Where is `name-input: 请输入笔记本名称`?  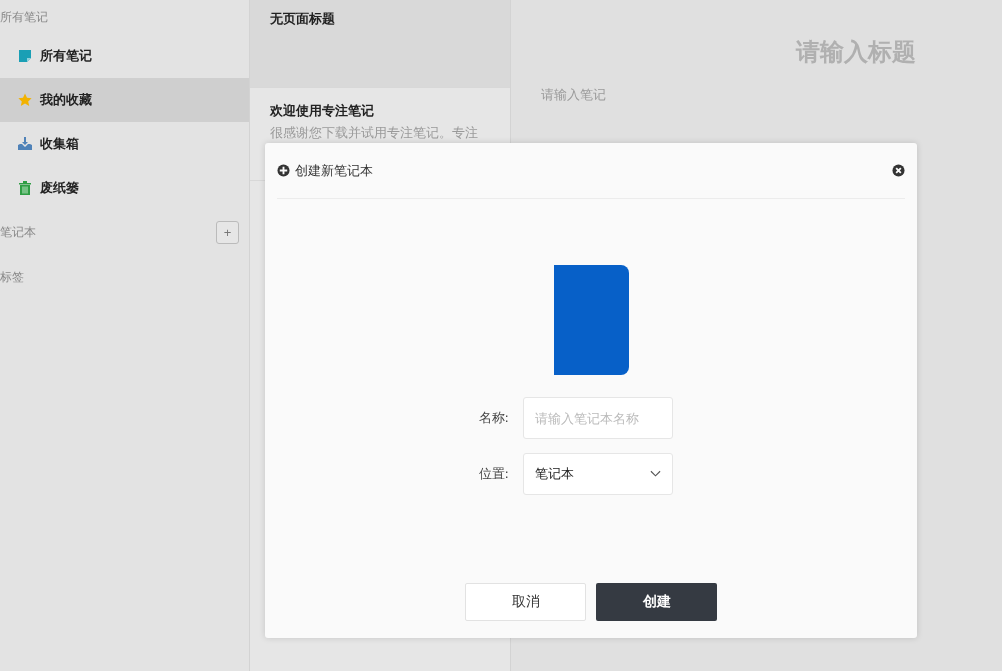
name-input: 请输入笔记本名称 is located at coordinates (598, 418).